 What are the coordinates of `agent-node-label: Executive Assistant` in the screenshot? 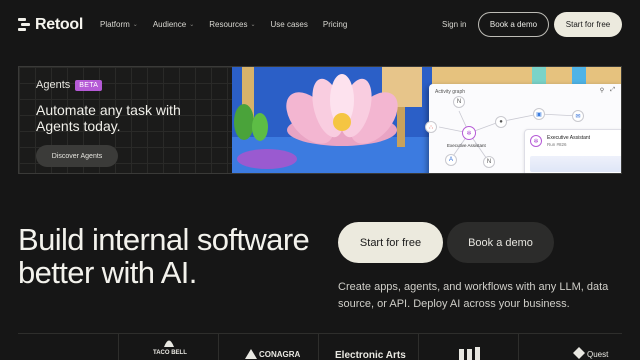 It's located at (466, 145).